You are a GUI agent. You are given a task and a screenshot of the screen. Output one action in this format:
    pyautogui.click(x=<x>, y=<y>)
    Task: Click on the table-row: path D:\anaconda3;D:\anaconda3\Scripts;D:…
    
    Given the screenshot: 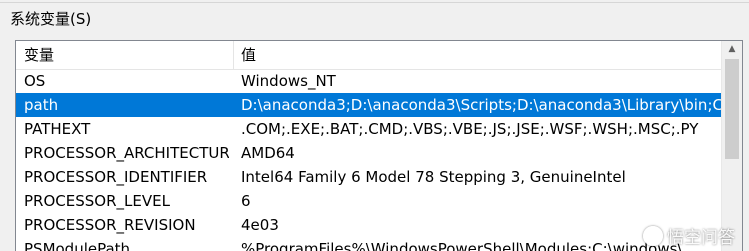 What is the action you would take?
    pyautogui.click(x=369, y=105)
    